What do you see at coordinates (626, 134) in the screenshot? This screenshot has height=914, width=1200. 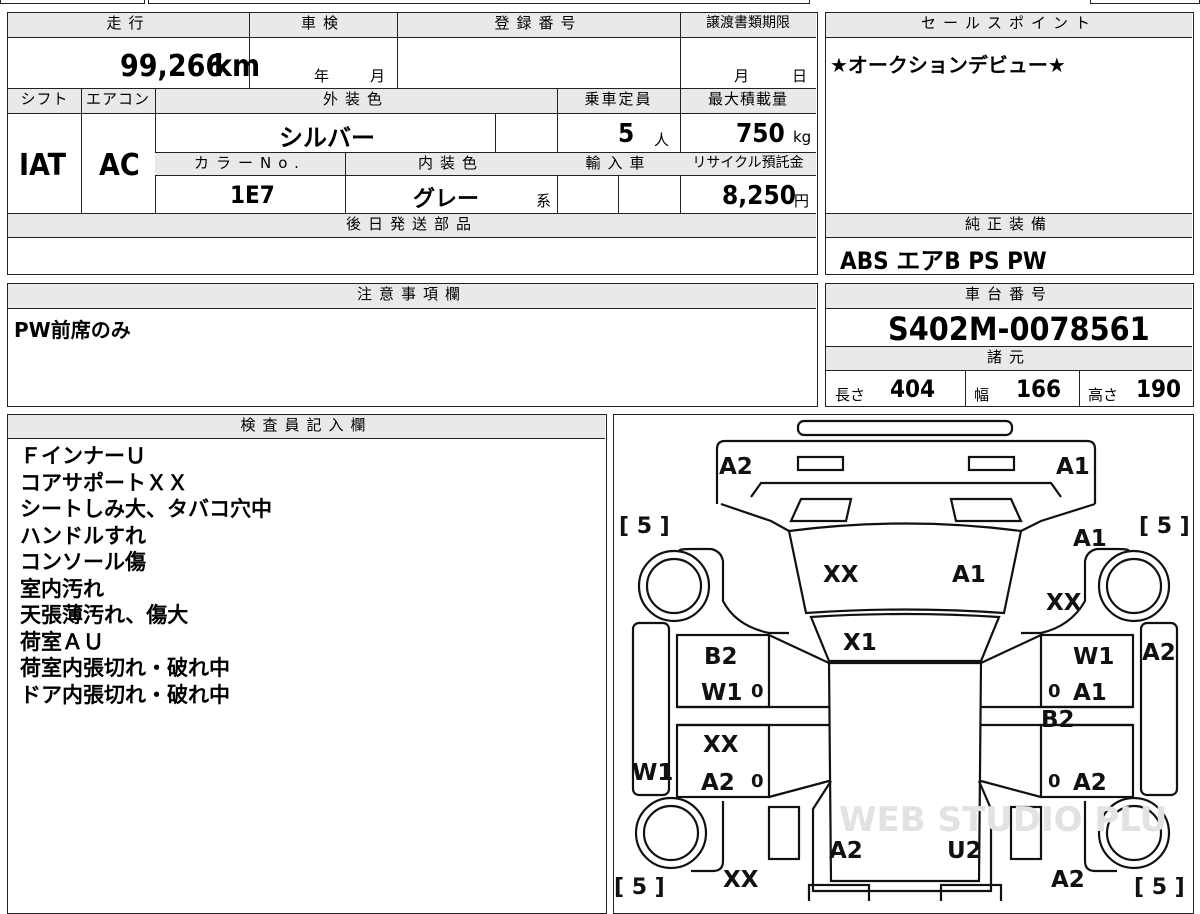 I see `capacity-value: 5` at bounding box center [626, 134].